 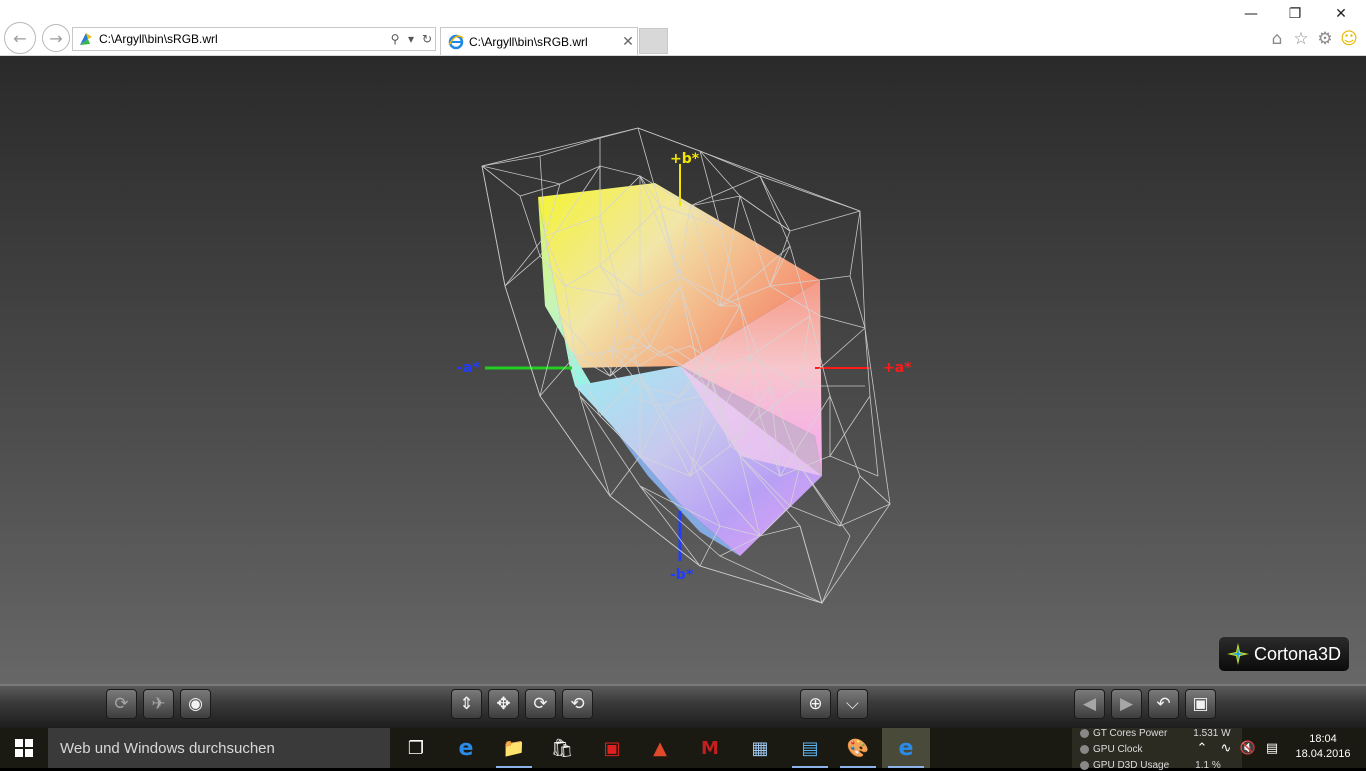 I want to click on fly-button: ✈, so click(x=158, y=704).